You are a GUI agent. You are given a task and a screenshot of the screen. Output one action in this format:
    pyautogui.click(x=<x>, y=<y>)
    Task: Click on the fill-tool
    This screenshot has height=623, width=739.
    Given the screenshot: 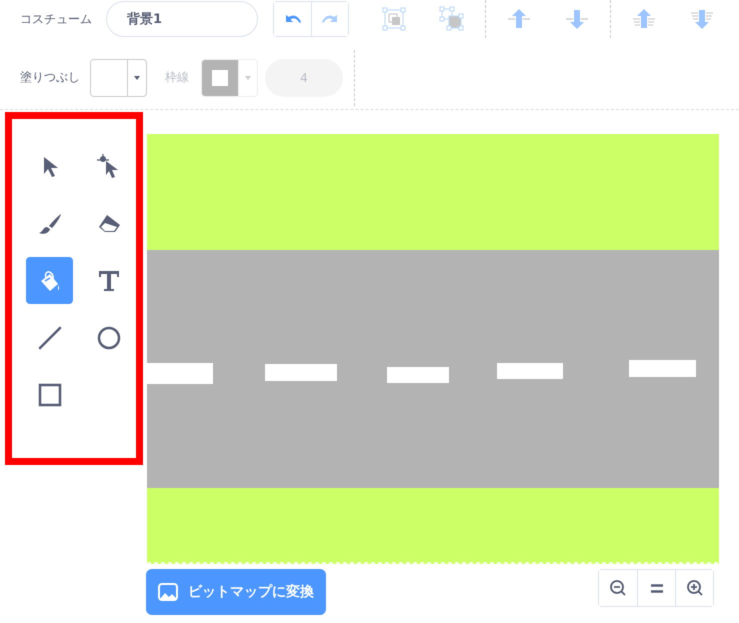 What is the action you would take?
    pyautogui.click(x=49, y=280)
    